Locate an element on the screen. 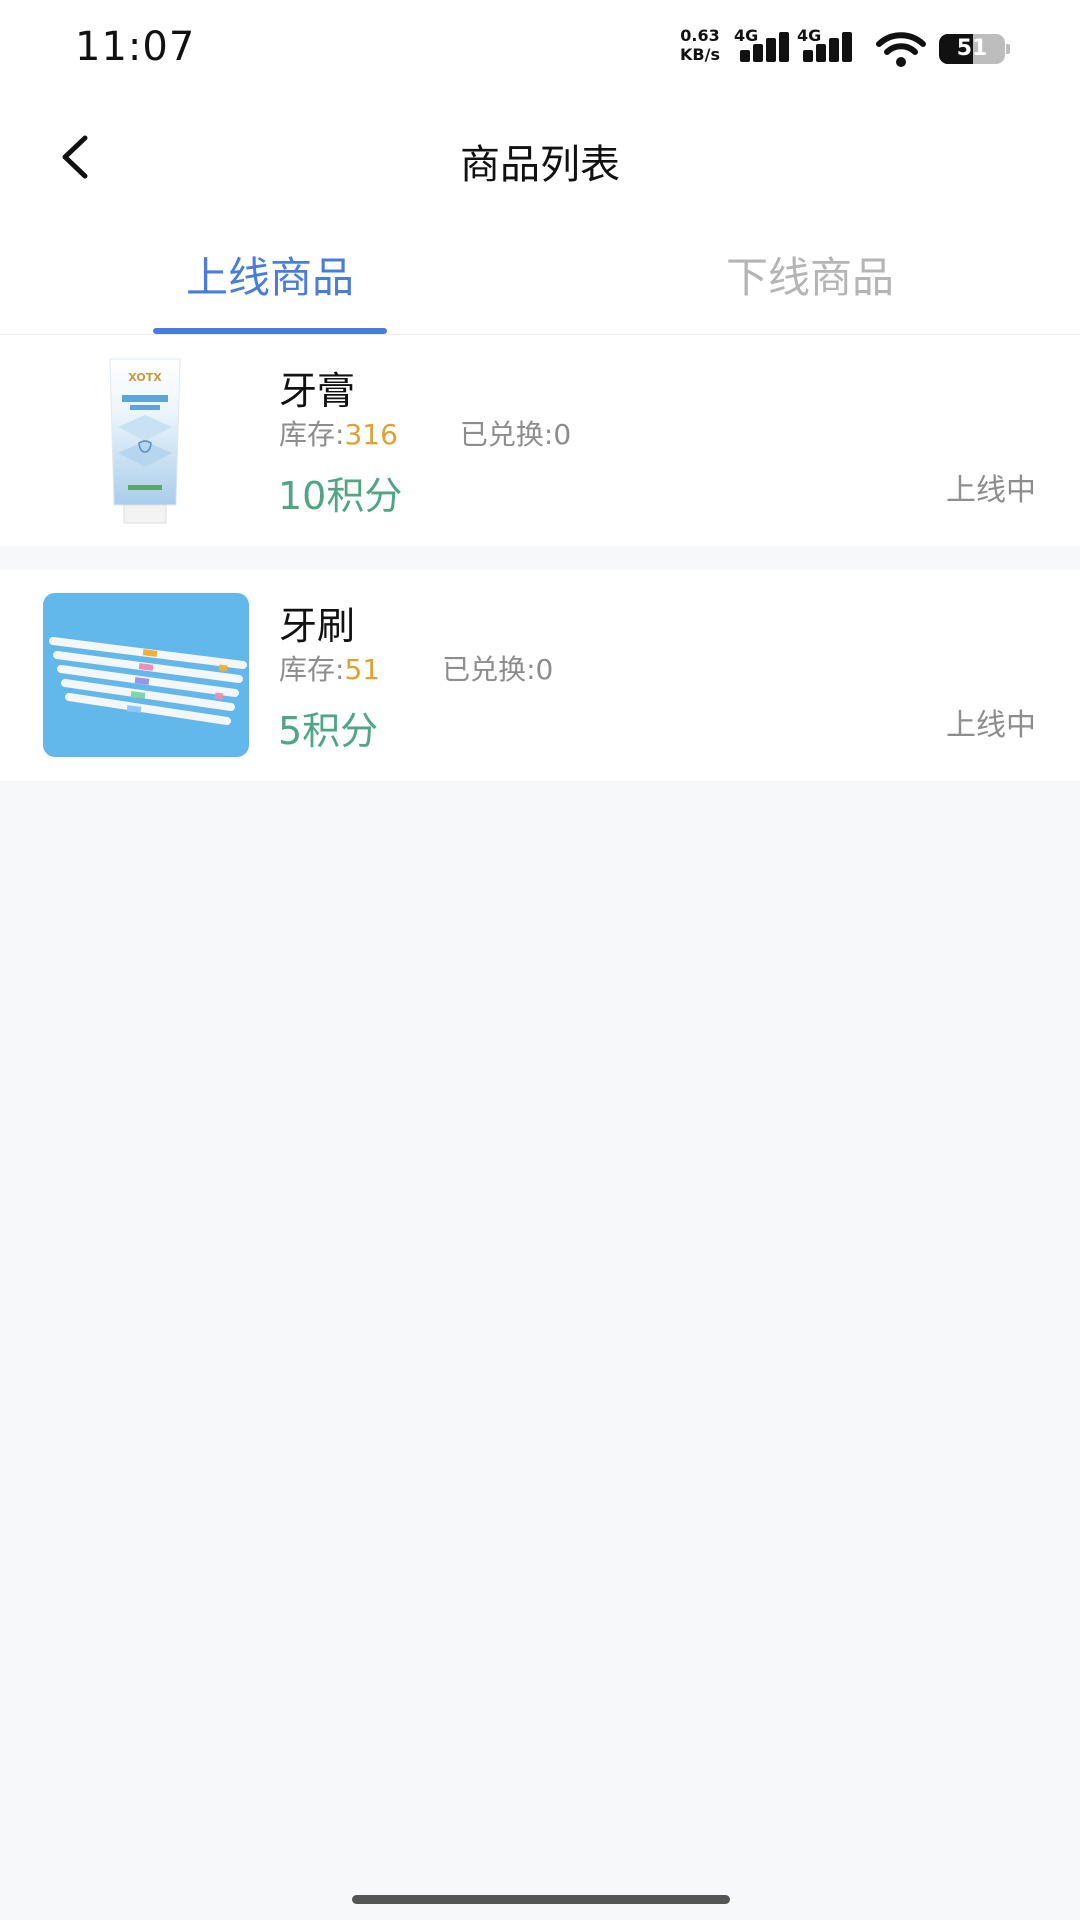 The width and height of the screenshot is (1080, 1920). product-meta: 库存:51 已兑换:0 is located at coordinates (416, 668).